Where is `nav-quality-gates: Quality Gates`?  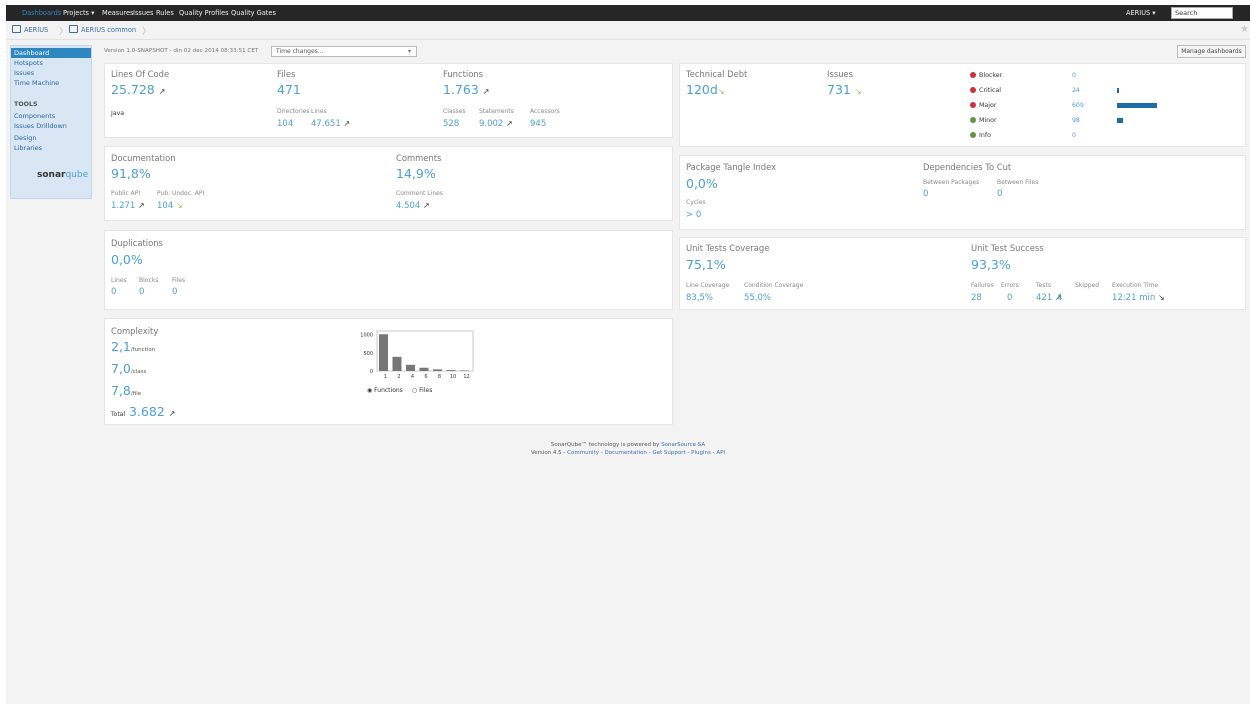
nav-quality-gates: Quality Gates is located at coordinates (253, 13).